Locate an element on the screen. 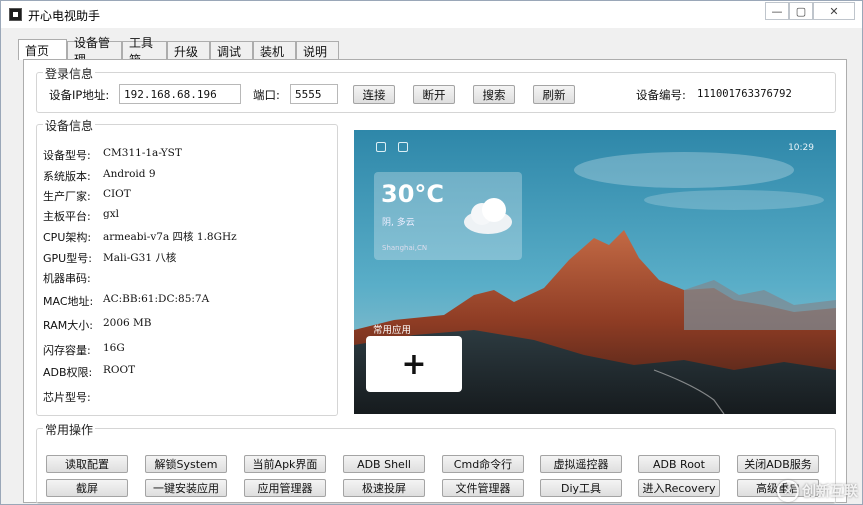  info-key: 生产厂家: is located at coordinates (67, 196).